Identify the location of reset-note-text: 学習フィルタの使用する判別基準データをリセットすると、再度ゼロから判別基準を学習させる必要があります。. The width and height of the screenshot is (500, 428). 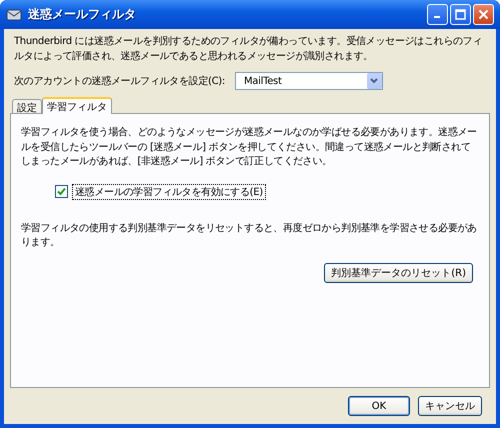
(249, 236).